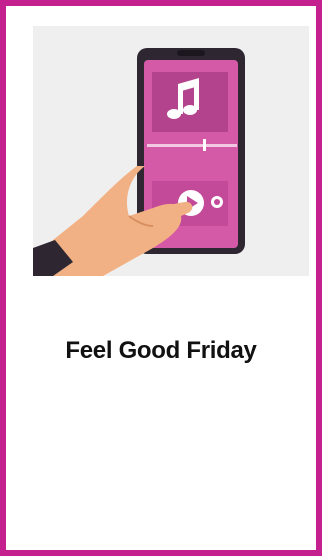 The width and height of the screenshot is (322, 556). Describe the element at coordinates (217, 202) in the screenshot. I see `next-icon` at that location.